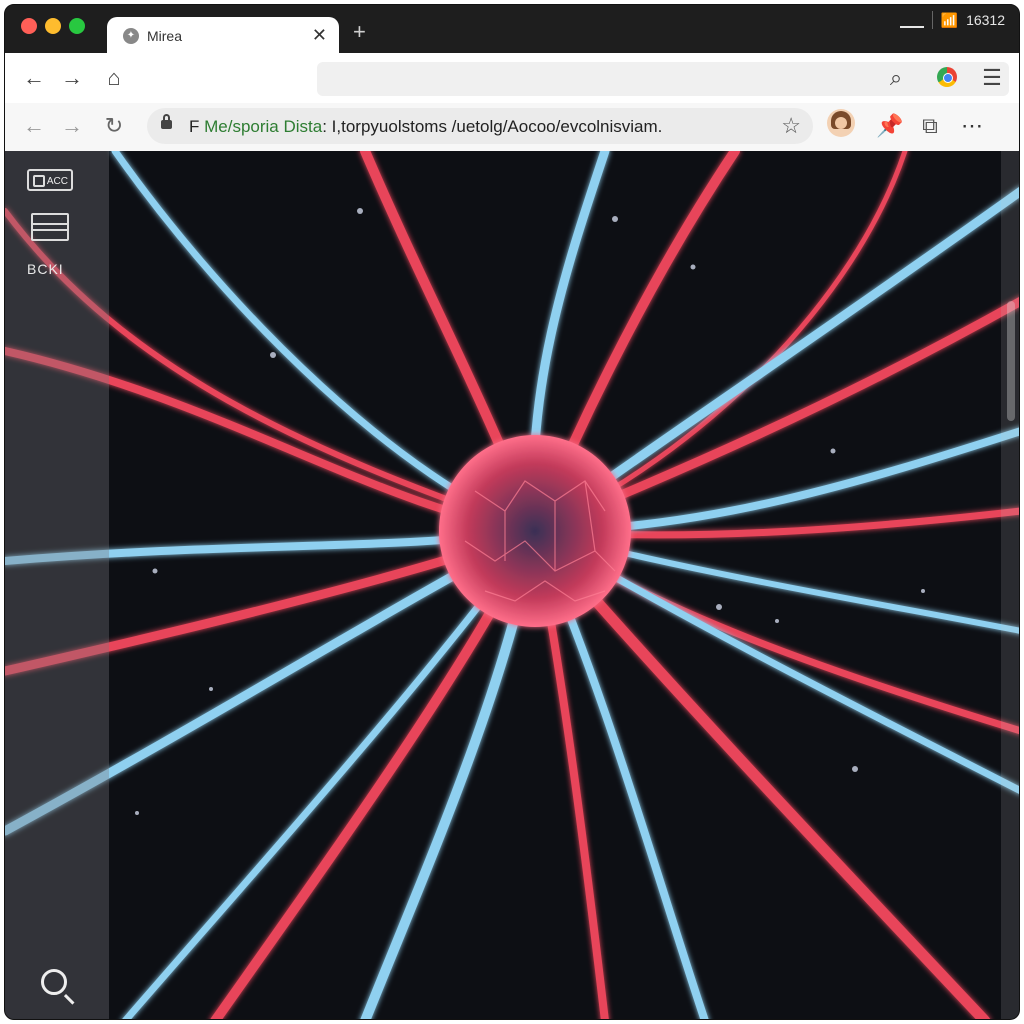  What do you see at coordinates (841, 123) in the screenshot?
I see `profile-avatar` at bounding box center [841, 123].